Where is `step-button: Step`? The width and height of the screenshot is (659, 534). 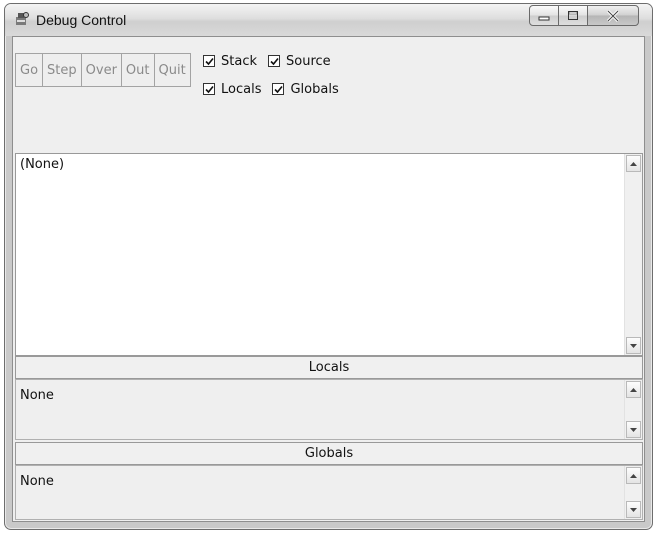 step-button: Step is located at coordinates (62, 70).